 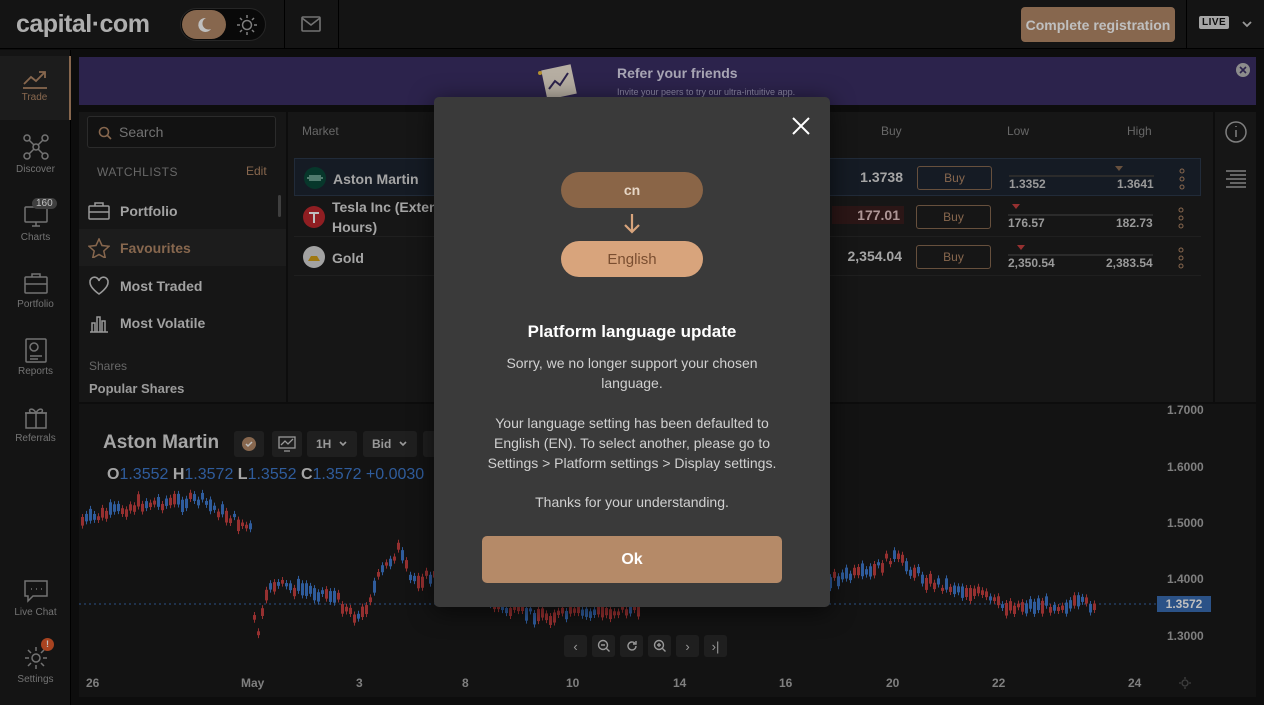 I want to click on close-icon, so click(x=801, y=128).